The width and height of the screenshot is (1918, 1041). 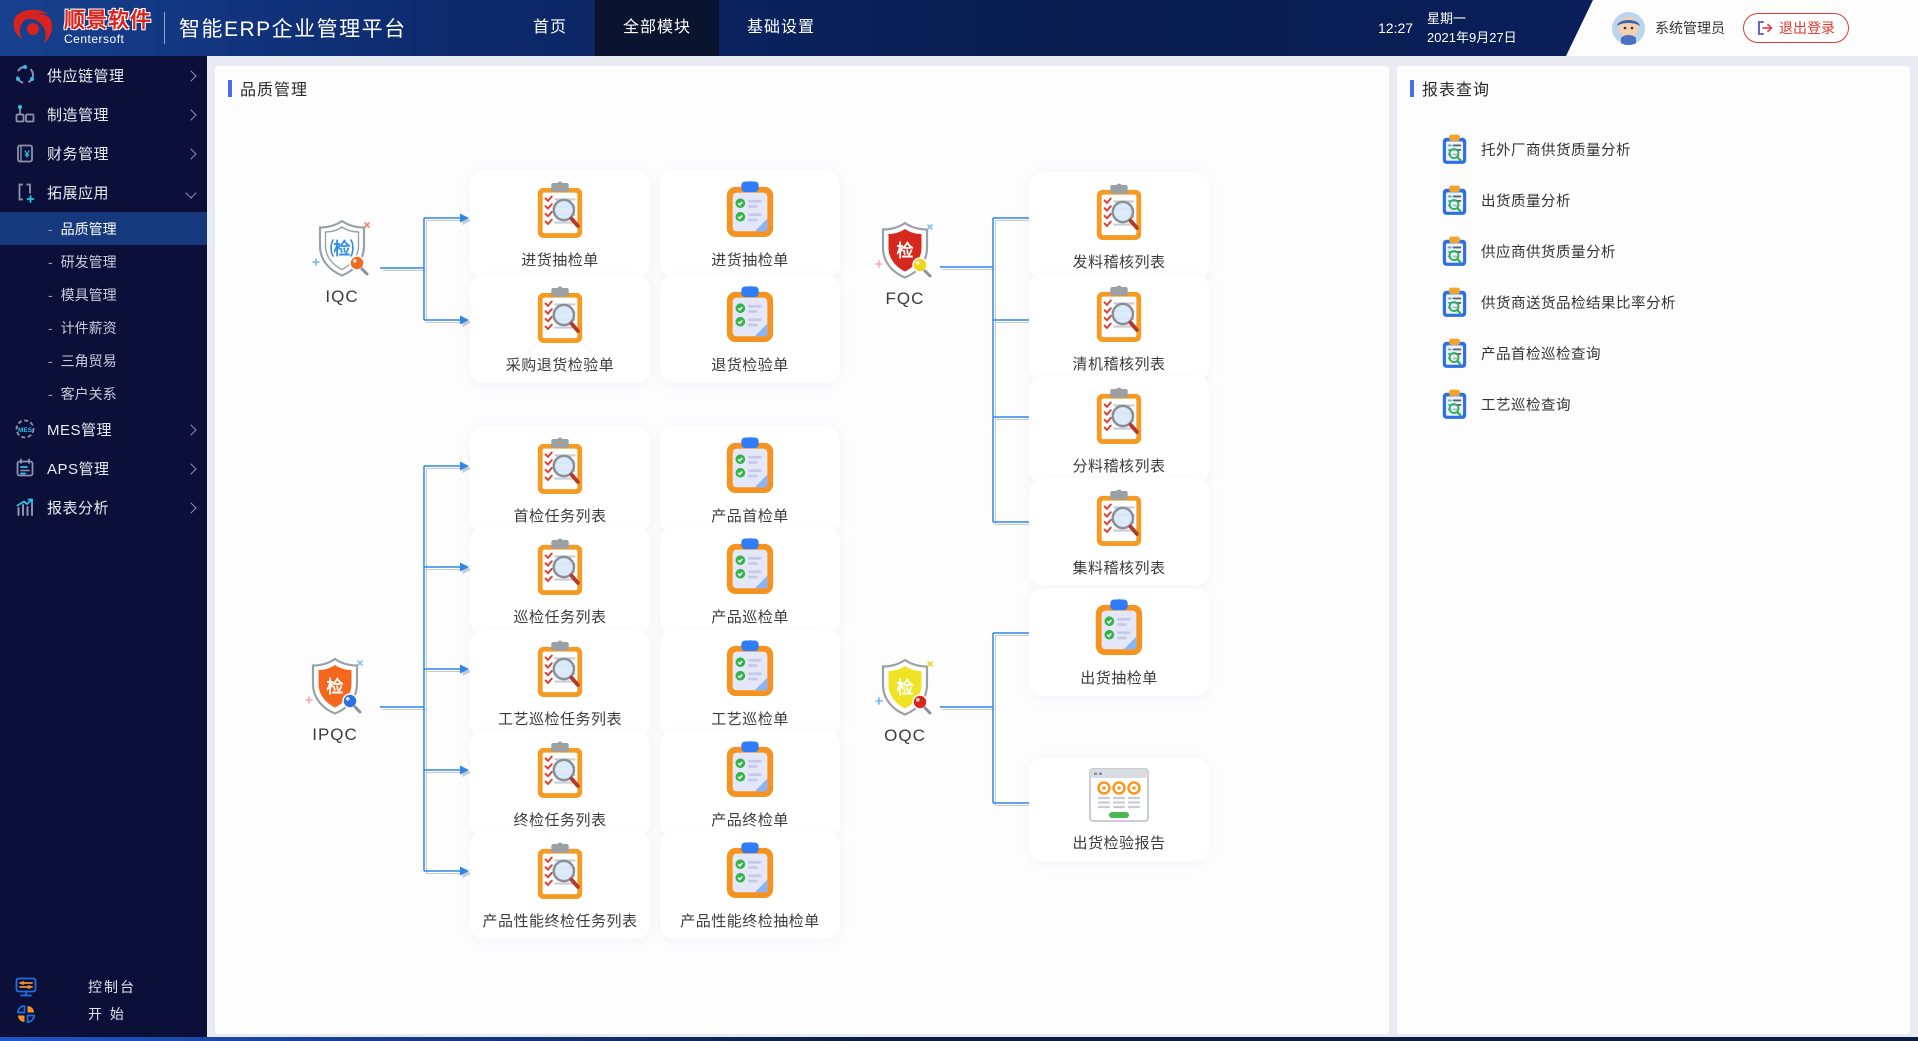 I want to click on brand-text: 顺景软件 Centersoft, so click(x=108, y=28).